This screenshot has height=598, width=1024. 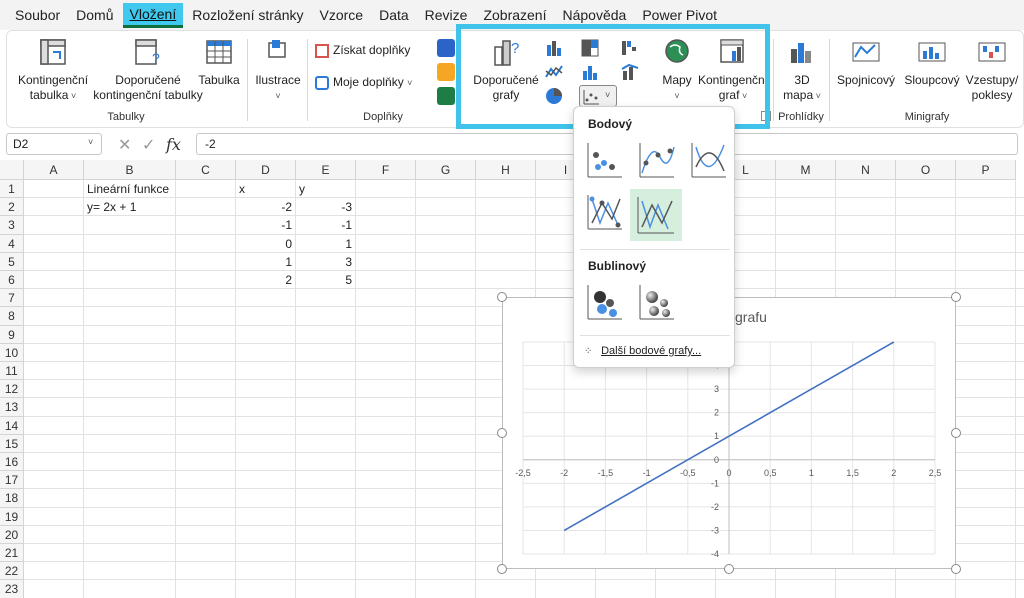 I want to click on scatter-smooth-option, so click(x=709, y=160).